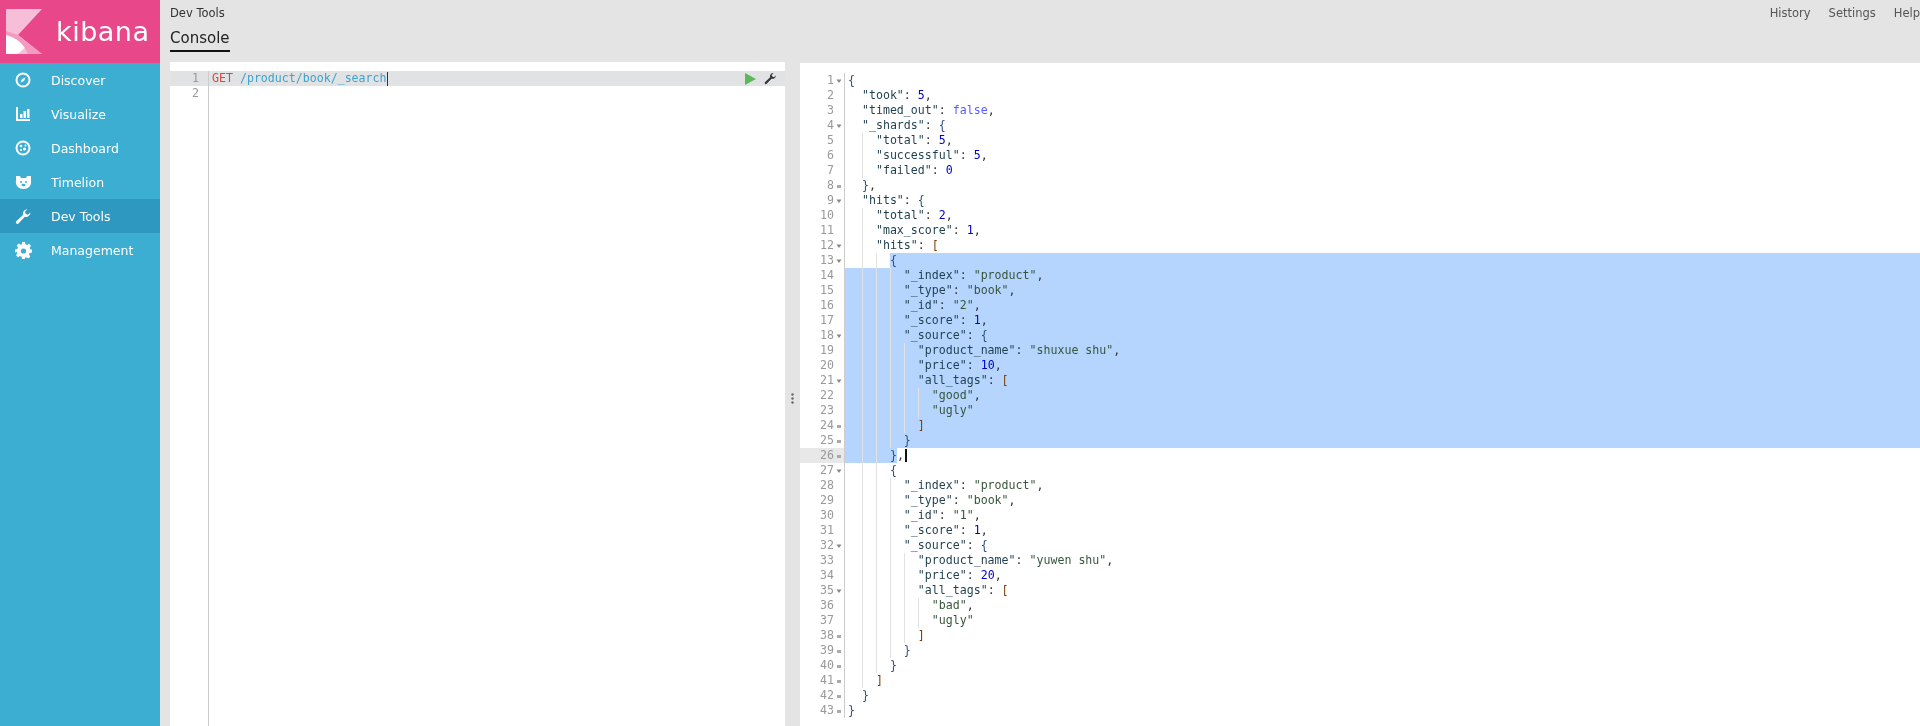 Image resolution: width=1920 pixels, height=726 pixels. What do you see at coordinates (827, 545) in the screenshot?
I see `line-number: 32` at bounding box center [827, 545].